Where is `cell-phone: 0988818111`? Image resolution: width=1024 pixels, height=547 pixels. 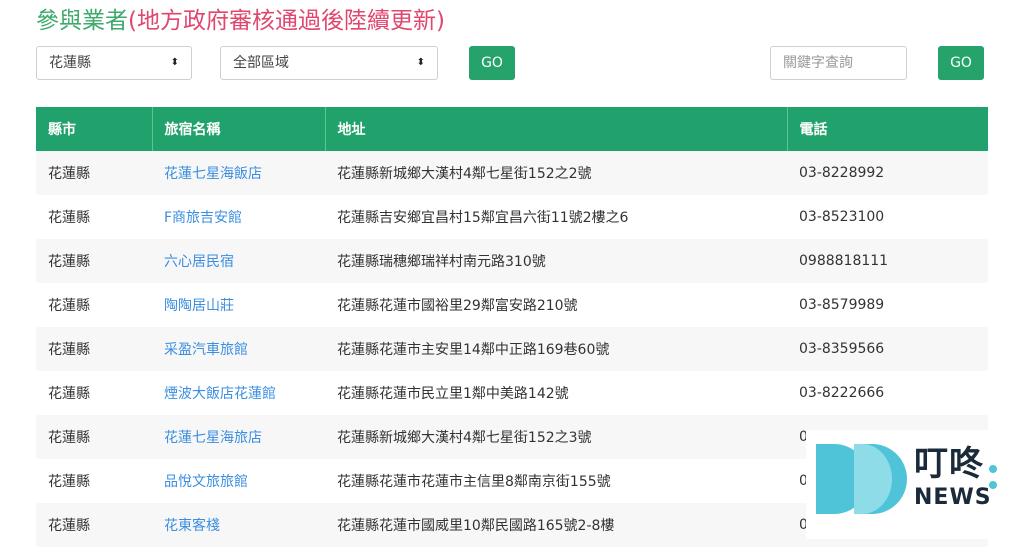 cell-phone: 0988818111 is located at coordinates (887, 261).